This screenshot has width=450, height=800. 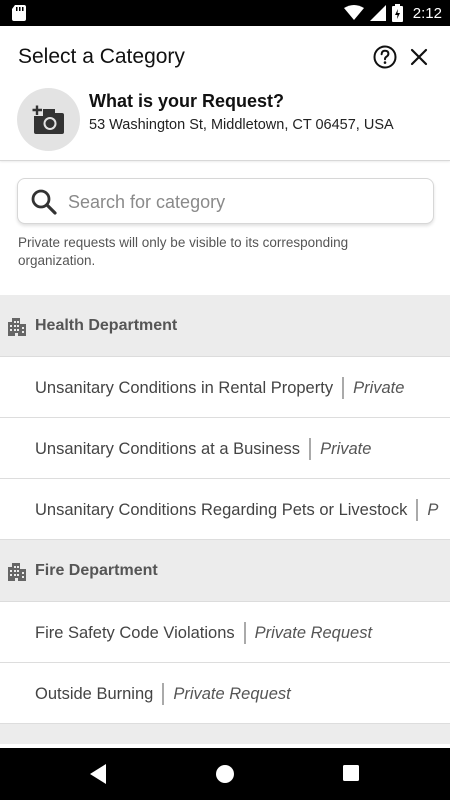 What do you see at coordinates (98, 774) in the screenshot?
I see `back-icon` at bounding box center [98, 774].